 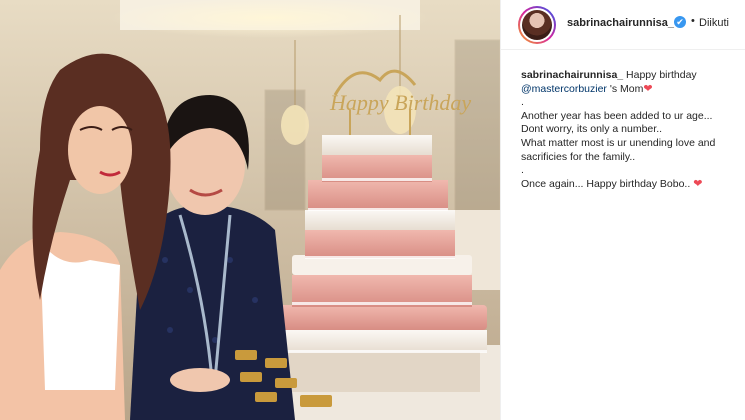 I want to click on following-button: Diikuti, so click(x=714, y=23).